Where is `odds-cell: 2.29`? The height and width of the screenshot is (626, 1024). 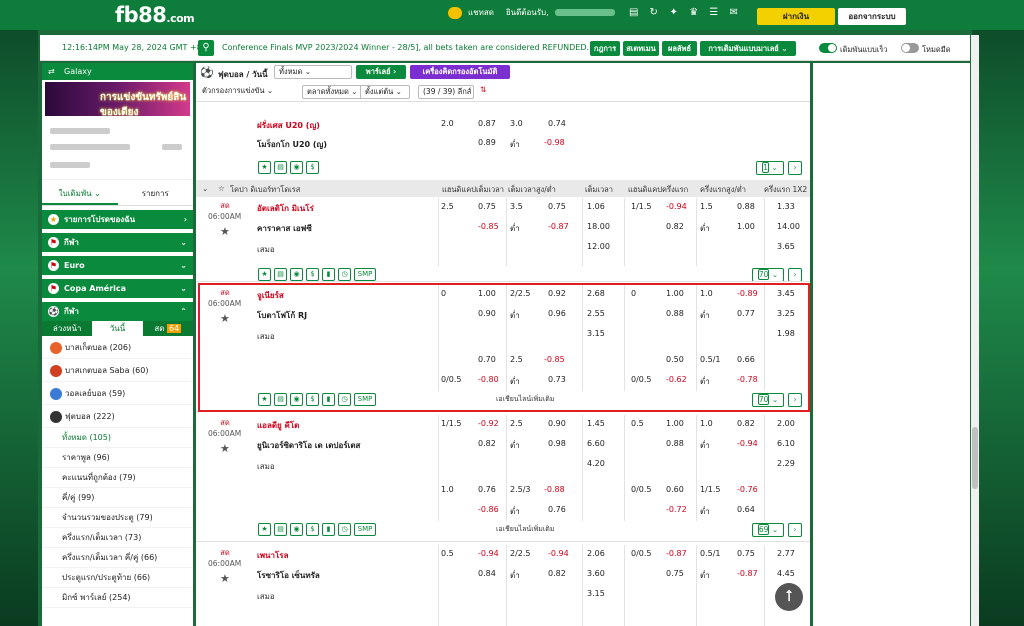 odds-cell: 2.29 is located at coordinates (786, 463).